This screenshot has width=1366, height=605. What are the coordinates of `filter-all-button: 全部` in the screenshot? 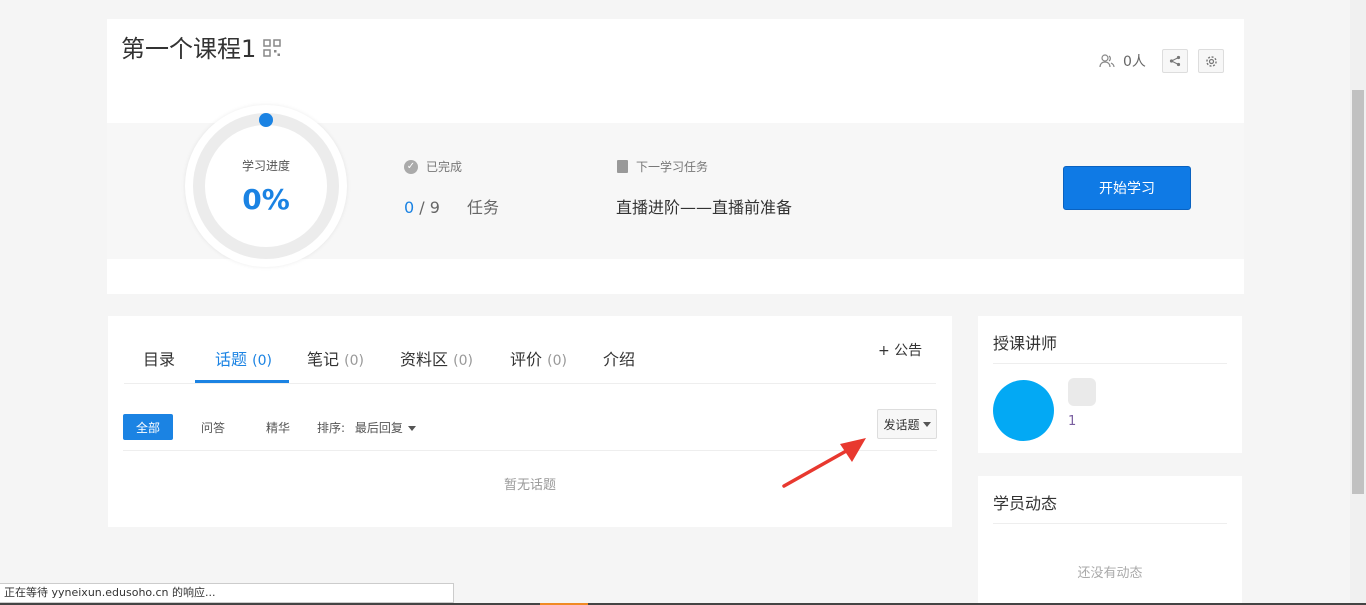 It's located at (148, 427).